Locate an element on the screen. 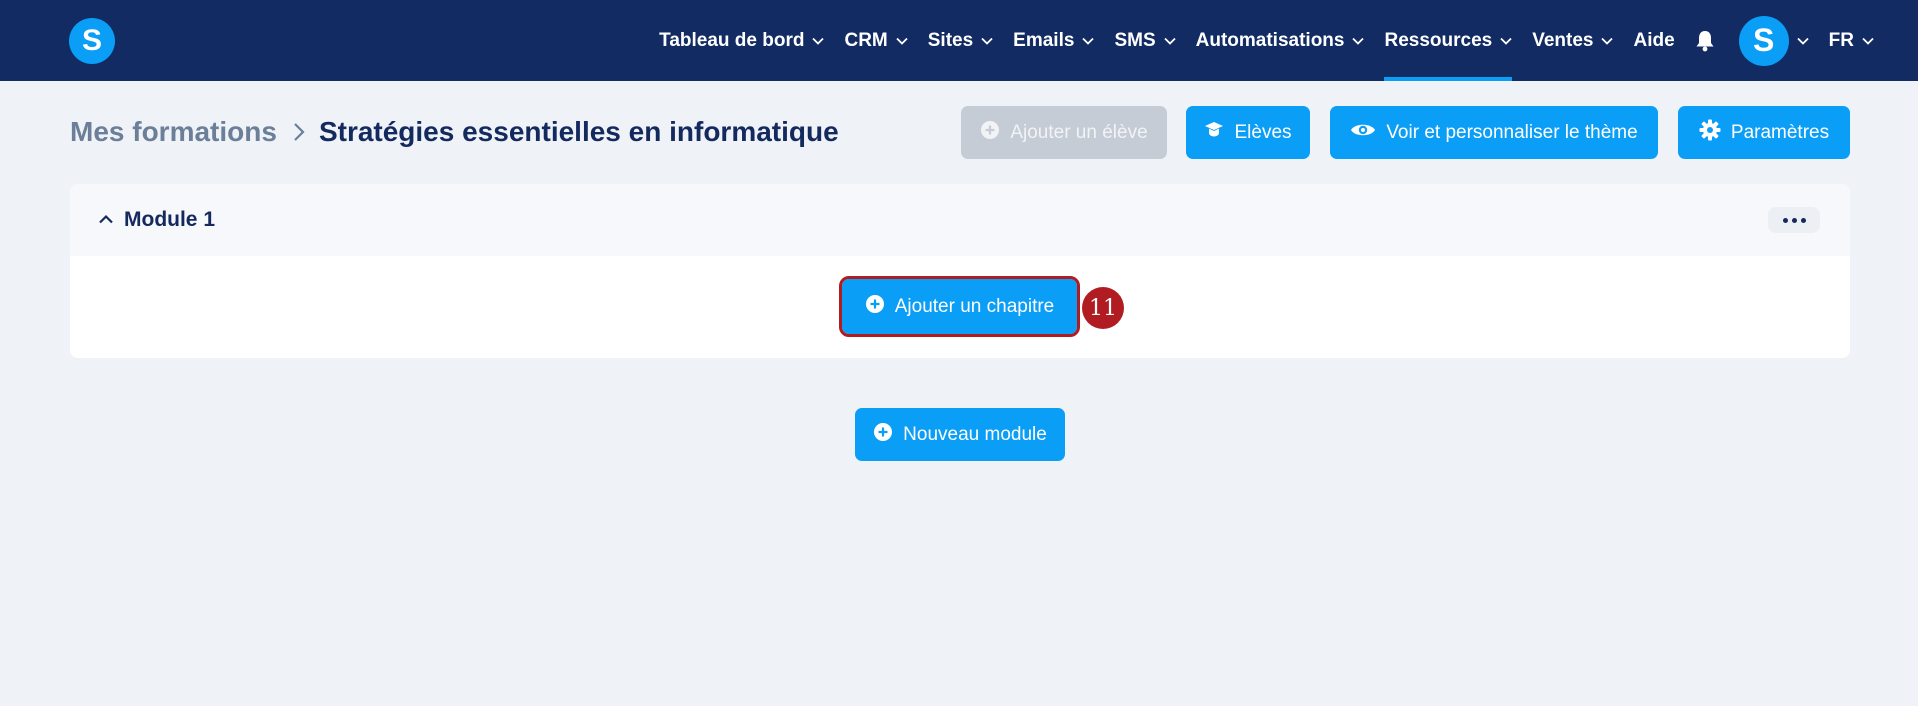 Image resolution: width=1918 pixels, height=706 pixels. gear-icon is located at coordinates (1710, 133).